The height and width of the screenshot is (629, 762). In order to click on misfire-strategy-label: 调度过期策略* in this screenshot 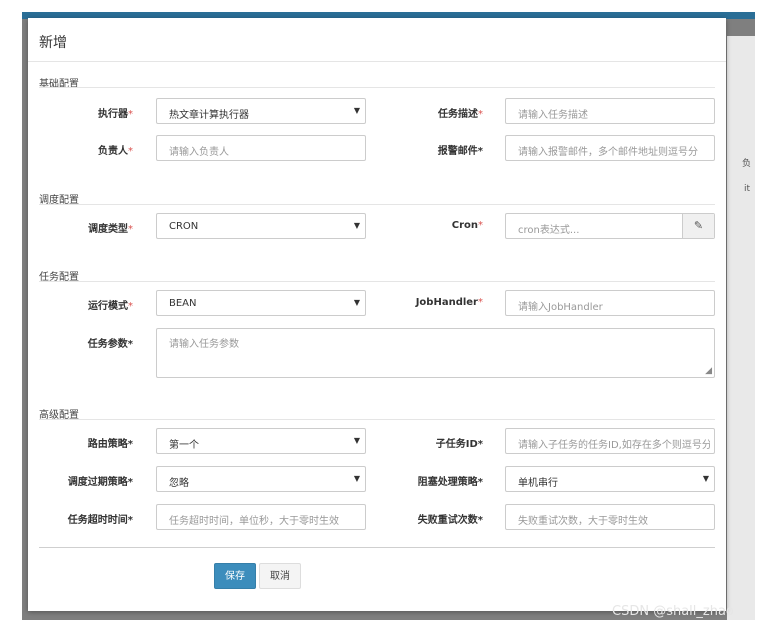, I will do `click(100, 482)`.